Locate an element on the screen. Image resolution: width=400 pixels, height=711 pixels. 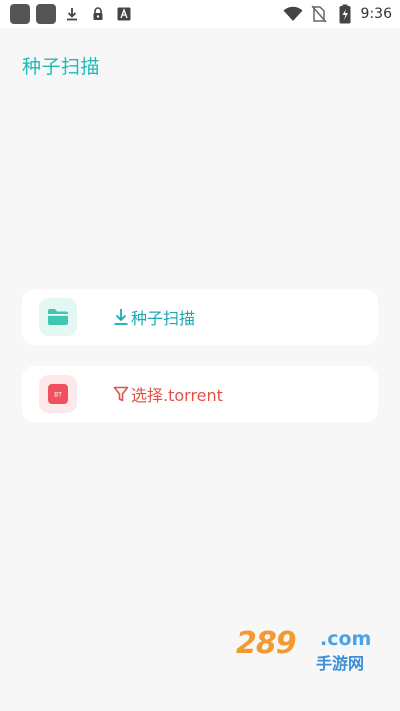
status-left-icons is located at coordinates (72, 14).